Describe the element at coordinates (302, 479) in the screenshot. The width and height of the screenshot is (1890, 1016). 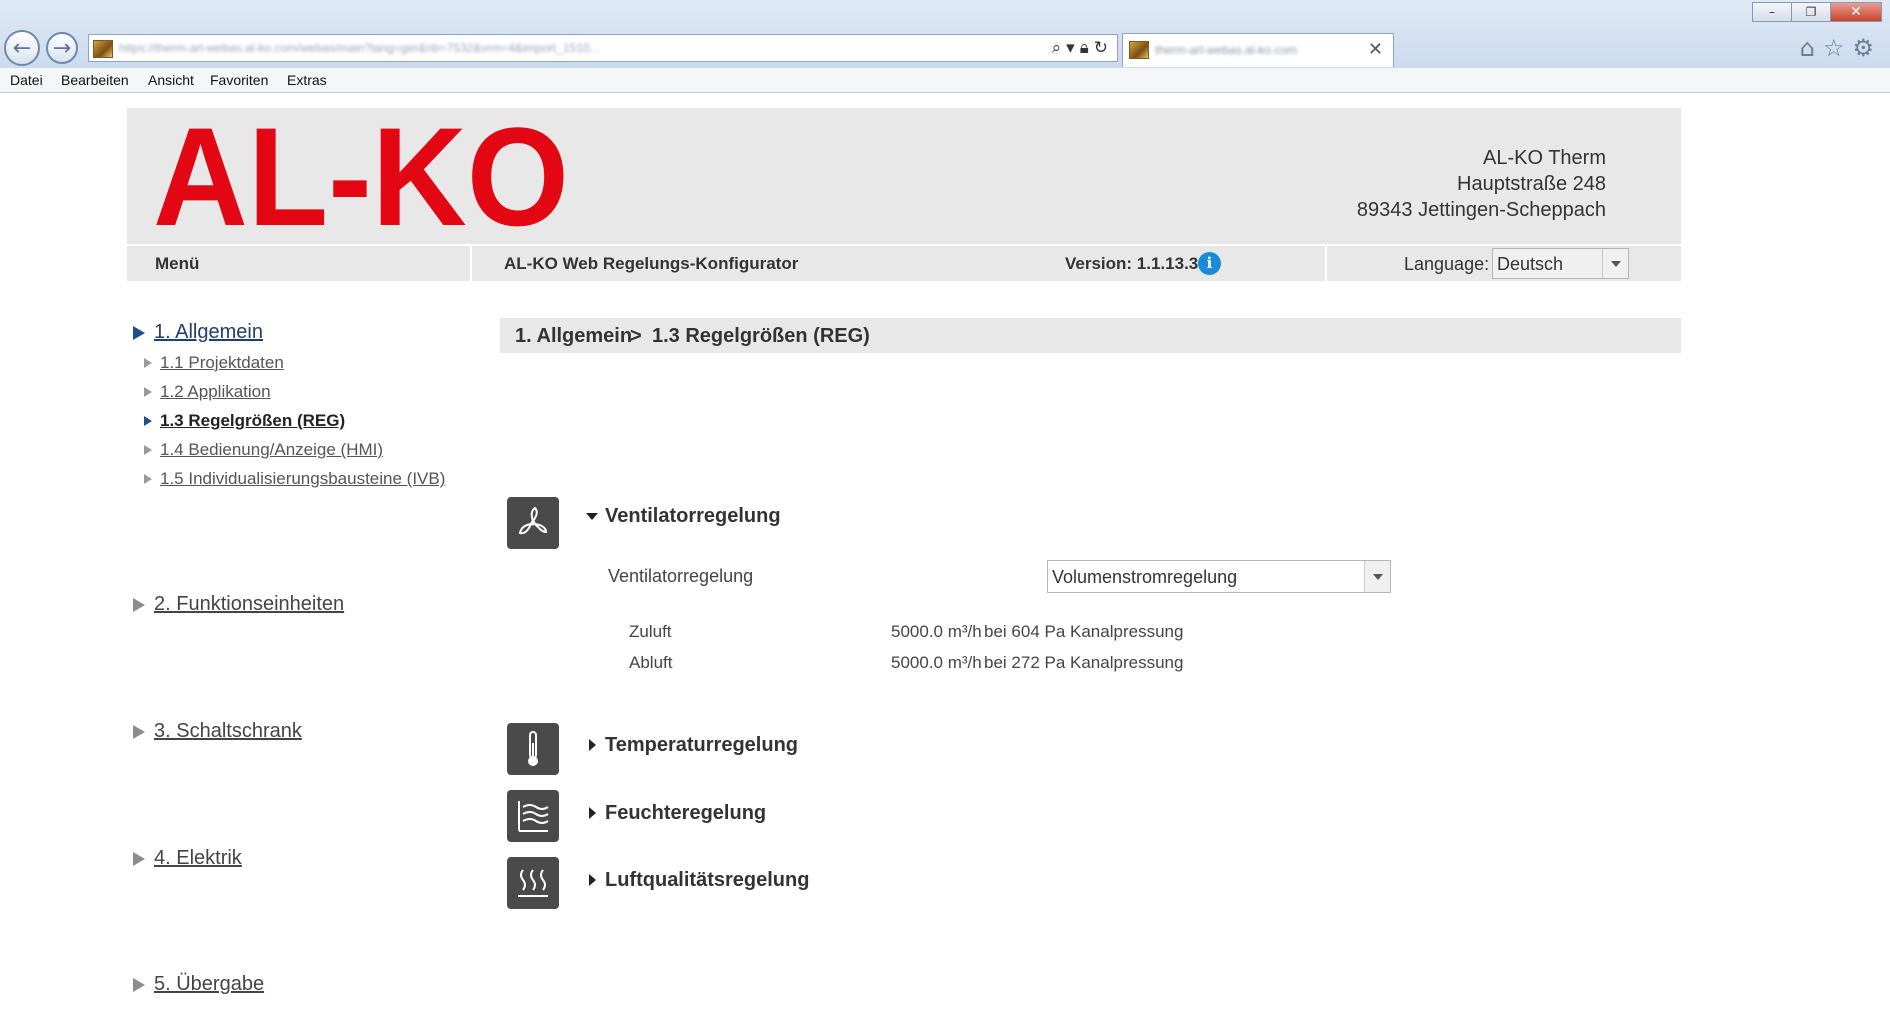
I see `nav-individualisierung-label: 1.5 Individualisierungsbausteine (IVB)` at that location.